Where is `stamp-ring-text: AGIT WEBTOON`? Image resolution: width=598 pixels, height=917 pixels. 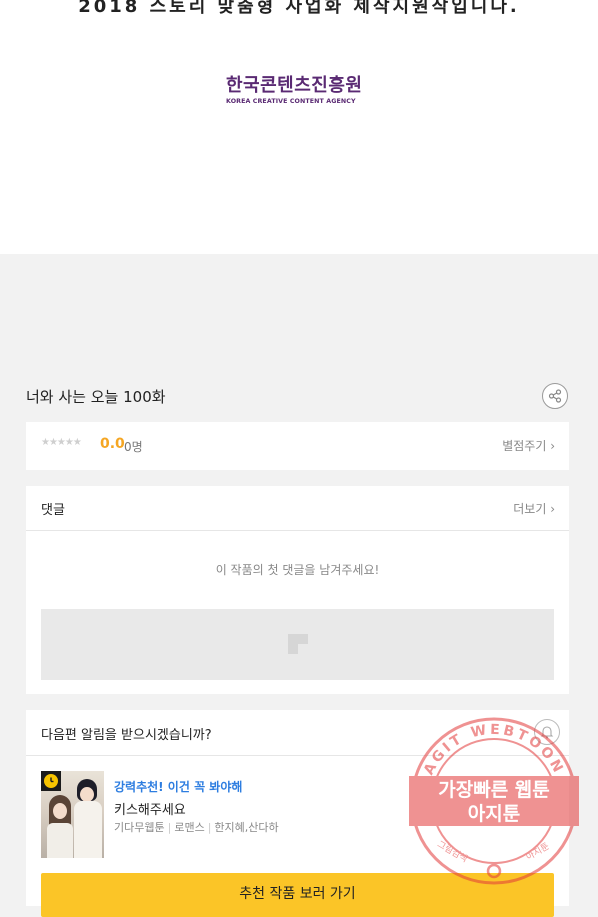 stamp-ring-text: AGIT WEBTOON is located at coordinates (492, 750).